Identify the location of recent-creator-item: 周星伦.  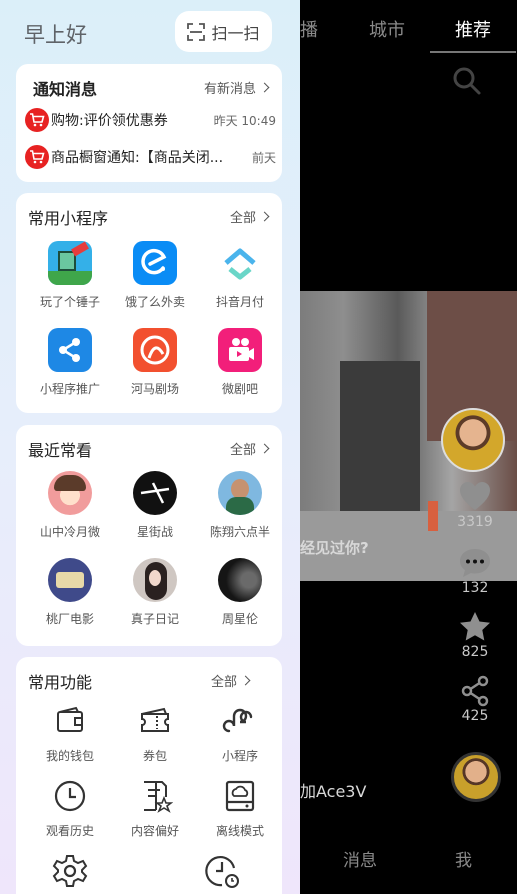
(240, 592).